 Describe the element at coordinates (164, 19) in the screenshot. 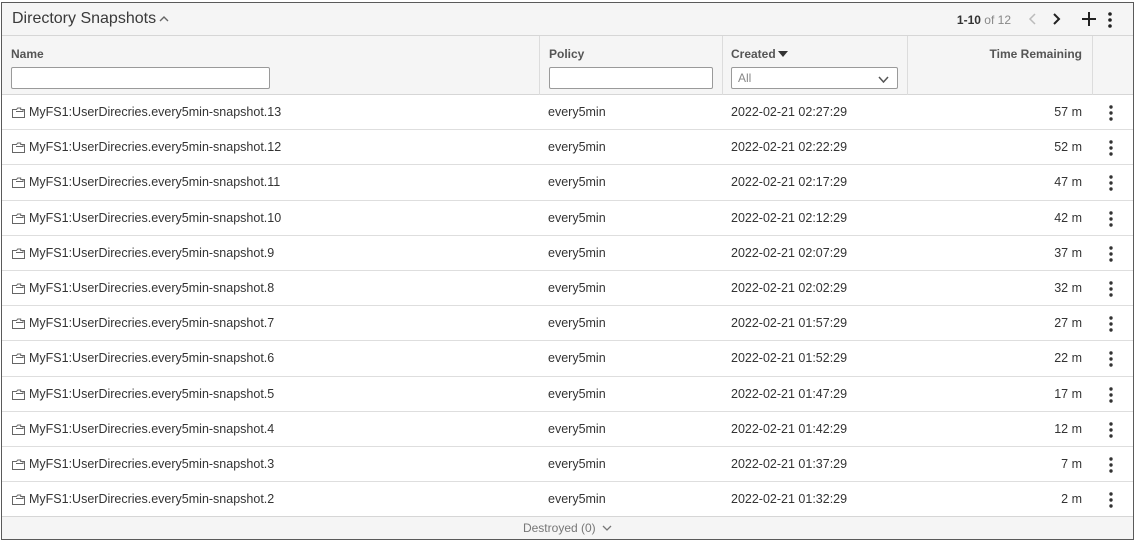

I see `chevron-up-icon` at that location.